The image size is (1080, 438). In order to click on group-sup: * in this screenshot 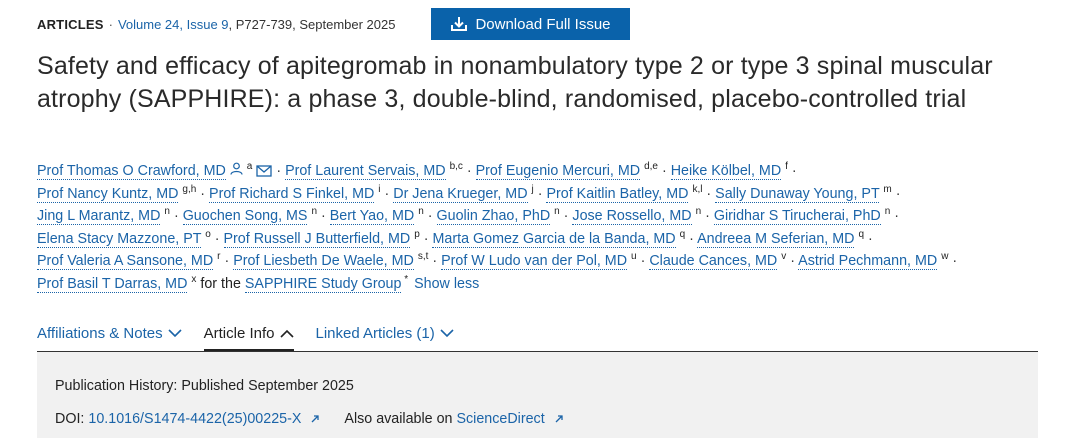, I will do `click(405, 280)`.